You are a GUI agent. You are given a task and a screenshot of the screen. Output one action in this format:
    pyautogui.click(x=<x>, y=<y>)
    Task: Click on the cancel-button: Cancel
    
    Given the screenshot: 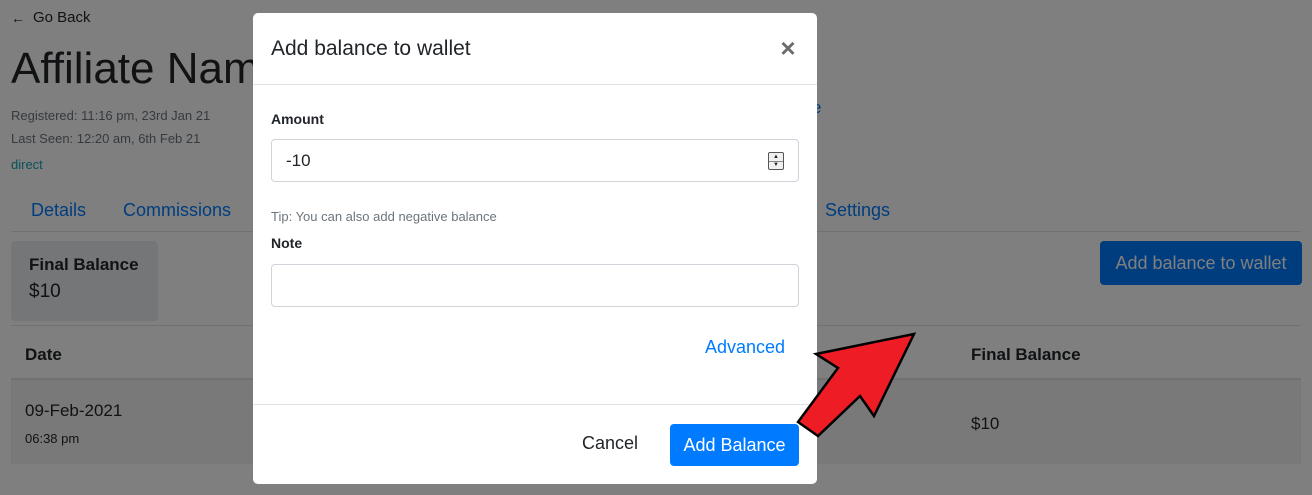 What is the action you would take?
    pyautogui.click(x=610, y=443)
    